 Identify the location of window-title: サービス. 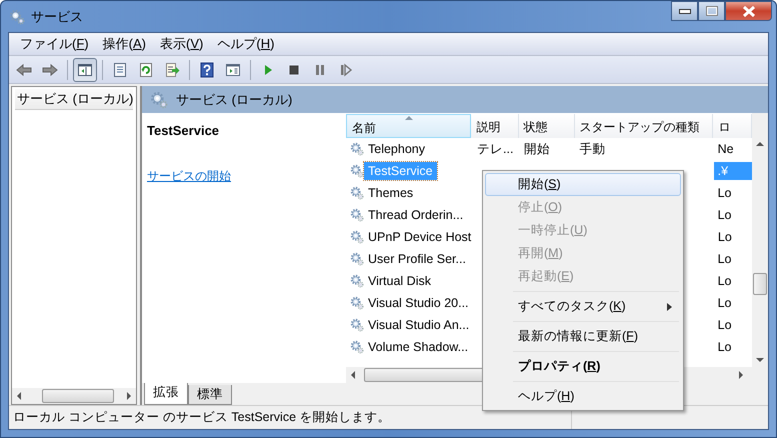
(57, 17).